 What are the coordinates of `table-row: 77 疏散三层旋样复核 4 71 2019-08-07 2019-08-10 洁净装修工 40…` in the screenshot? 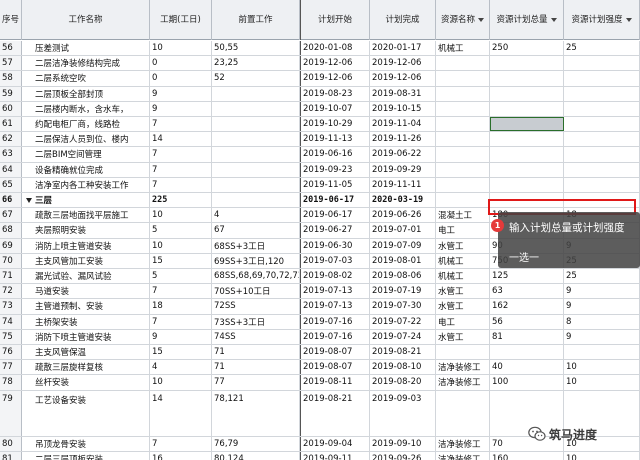 It's located at (320, 368).